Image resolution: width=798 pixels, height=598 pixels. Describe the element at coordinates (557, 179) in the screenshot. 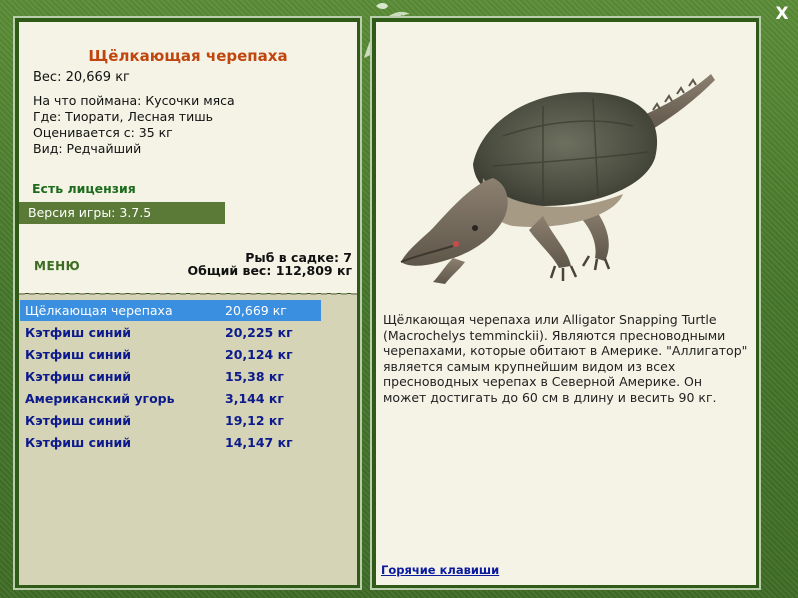

I see `turtle-image` at that location.